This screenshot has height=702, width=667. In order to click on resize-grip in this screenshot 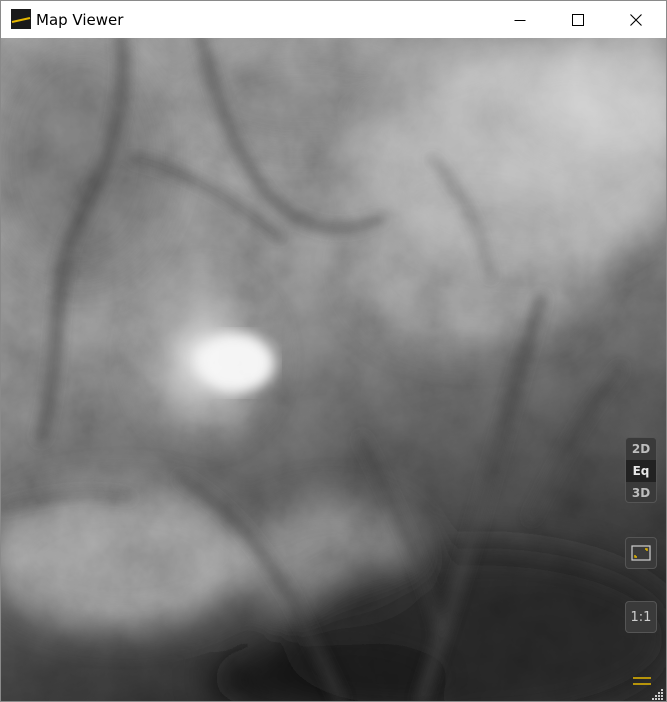, I will do `click(657, 693)`.